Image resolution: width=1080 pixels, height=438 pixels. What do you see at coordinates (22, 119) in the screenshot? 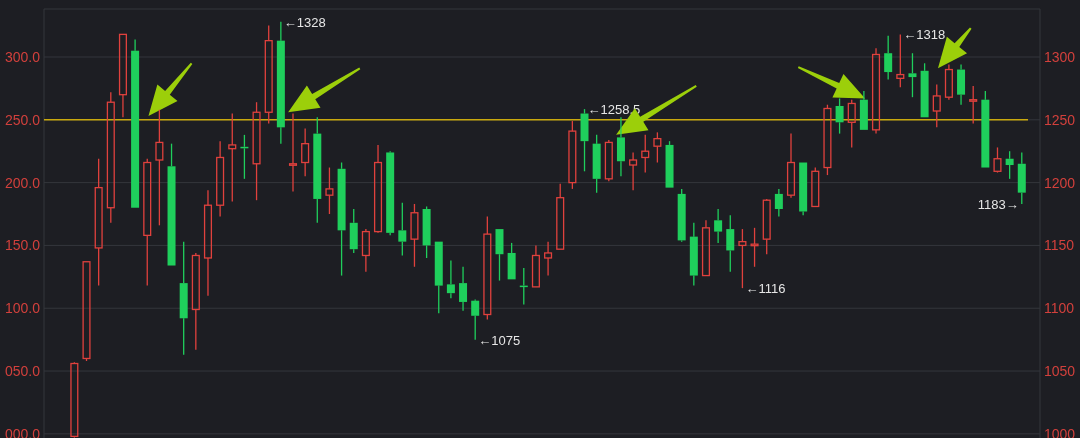
I see `axis-label: 250.0` at bounding box center [22, 119].